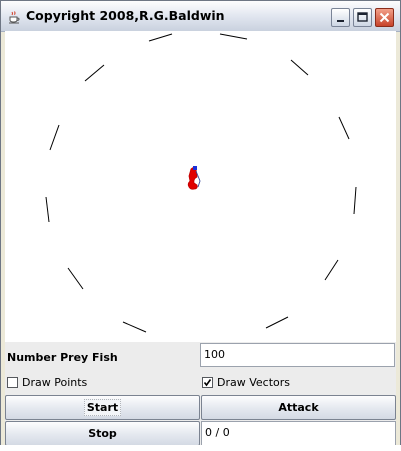 The image size is (401, 451). I want to click on close-icon, so click(384, 17).